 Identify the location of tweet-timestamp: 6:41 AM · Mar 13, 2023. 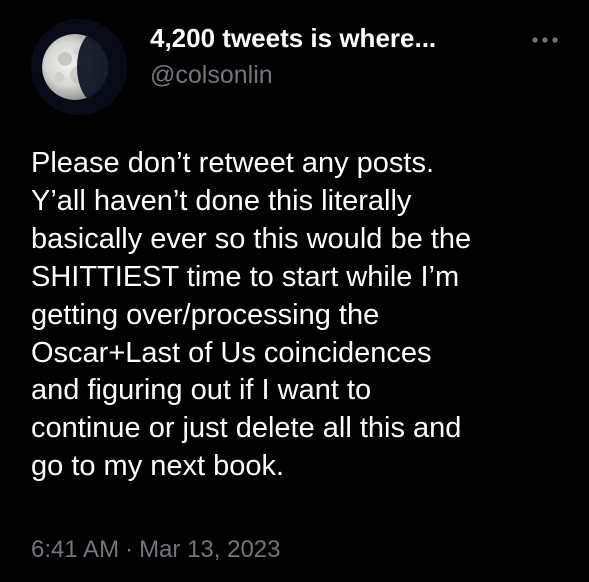
(155, 550).